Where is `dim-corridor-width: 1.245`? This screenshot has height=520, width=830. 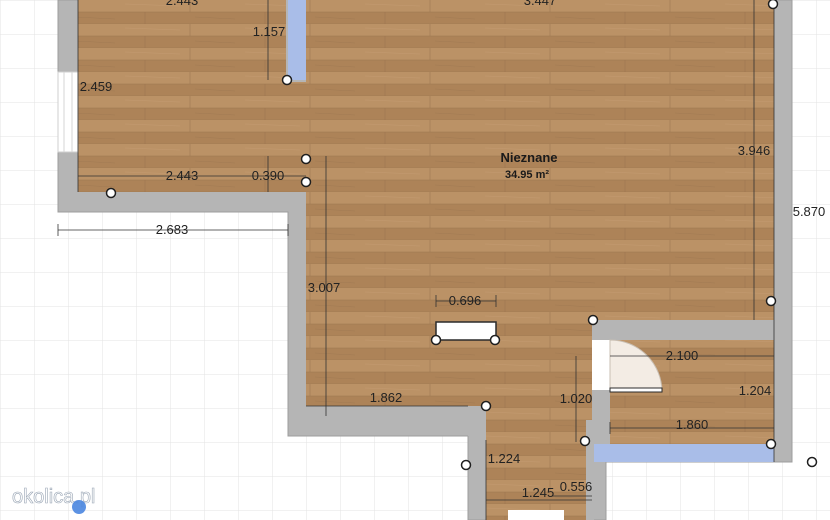
dim-corridor-width: 1.245 is located at coordinates (538, 492).